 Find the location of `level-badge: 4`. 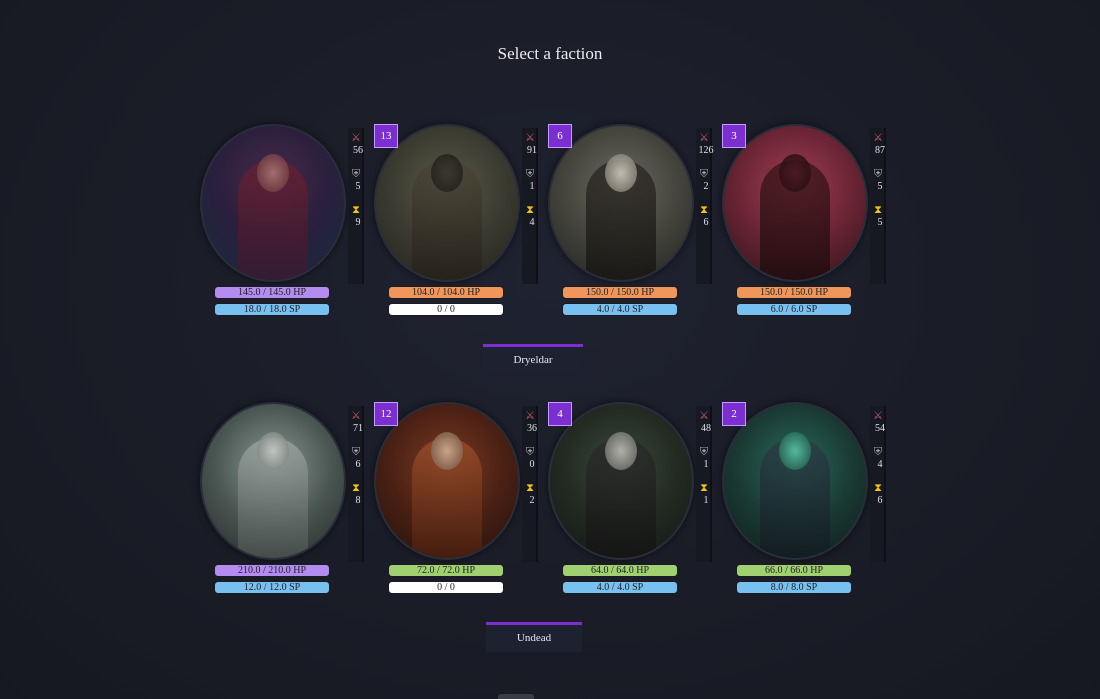

level-badge: 4 is located at coordinates (560, 414).